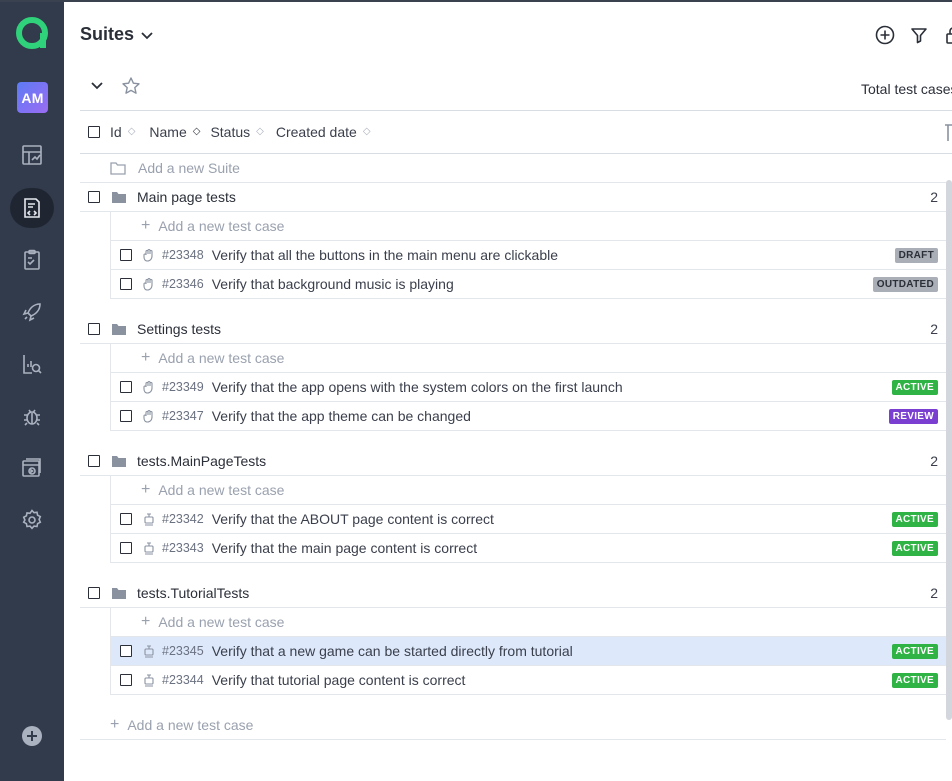 The image size is (952, 781). What do you see at coordinates (32, 364) in the screenshot?
I see `analytics-icon` at bounding box center [32, 364].